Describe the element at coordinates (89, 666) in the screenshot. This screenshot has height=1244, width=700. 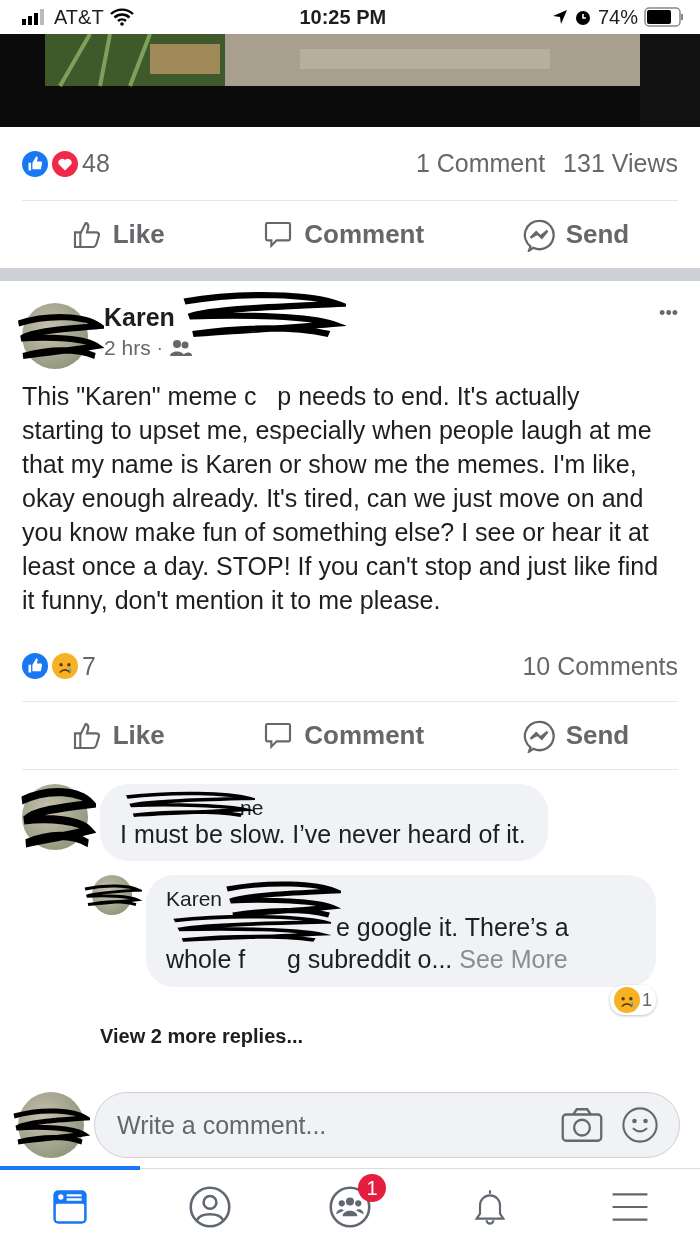
I see `reaction-count: 7` at that location.